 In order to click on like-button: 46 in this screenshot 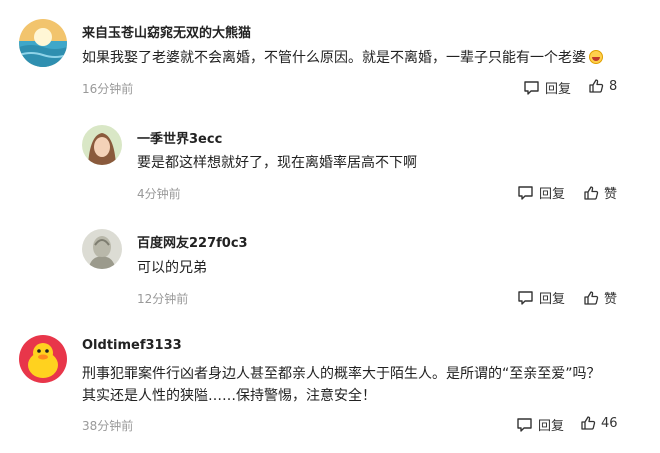, I will do `click(599, 423)`.